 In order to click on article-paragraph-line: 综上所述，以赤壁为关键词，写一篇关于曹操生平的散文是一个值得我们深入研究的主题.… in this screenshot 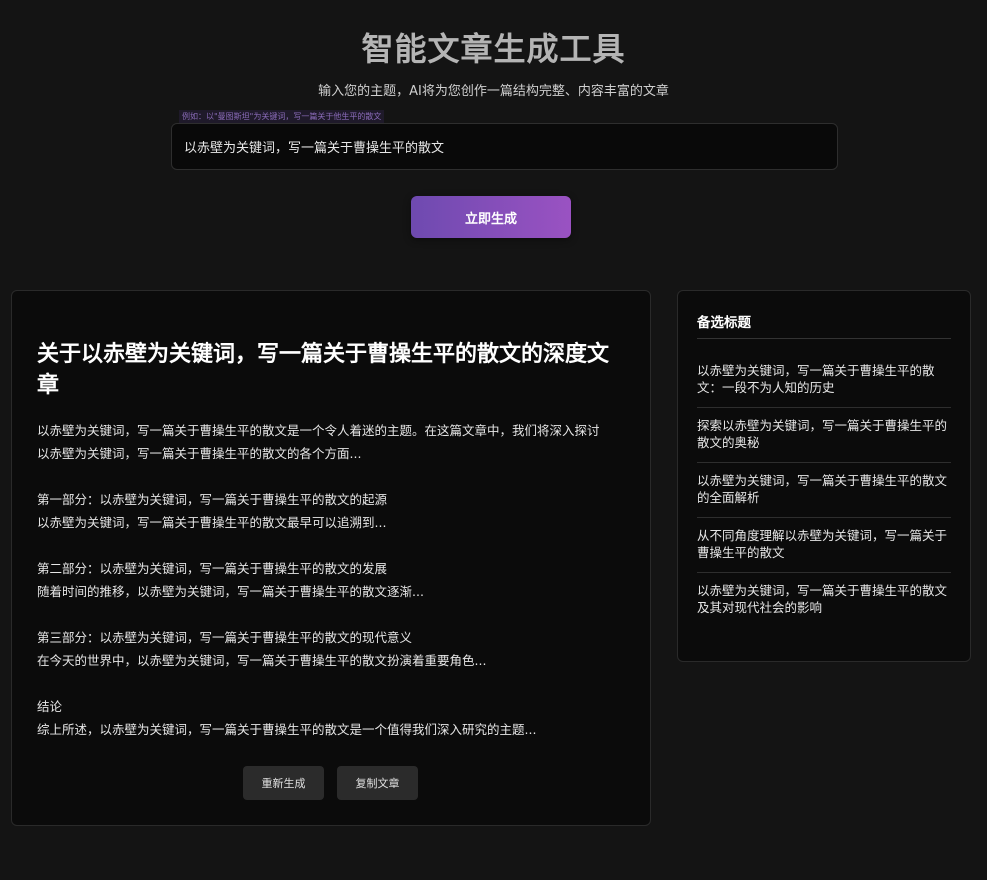, I will do `click(287, 729)`.